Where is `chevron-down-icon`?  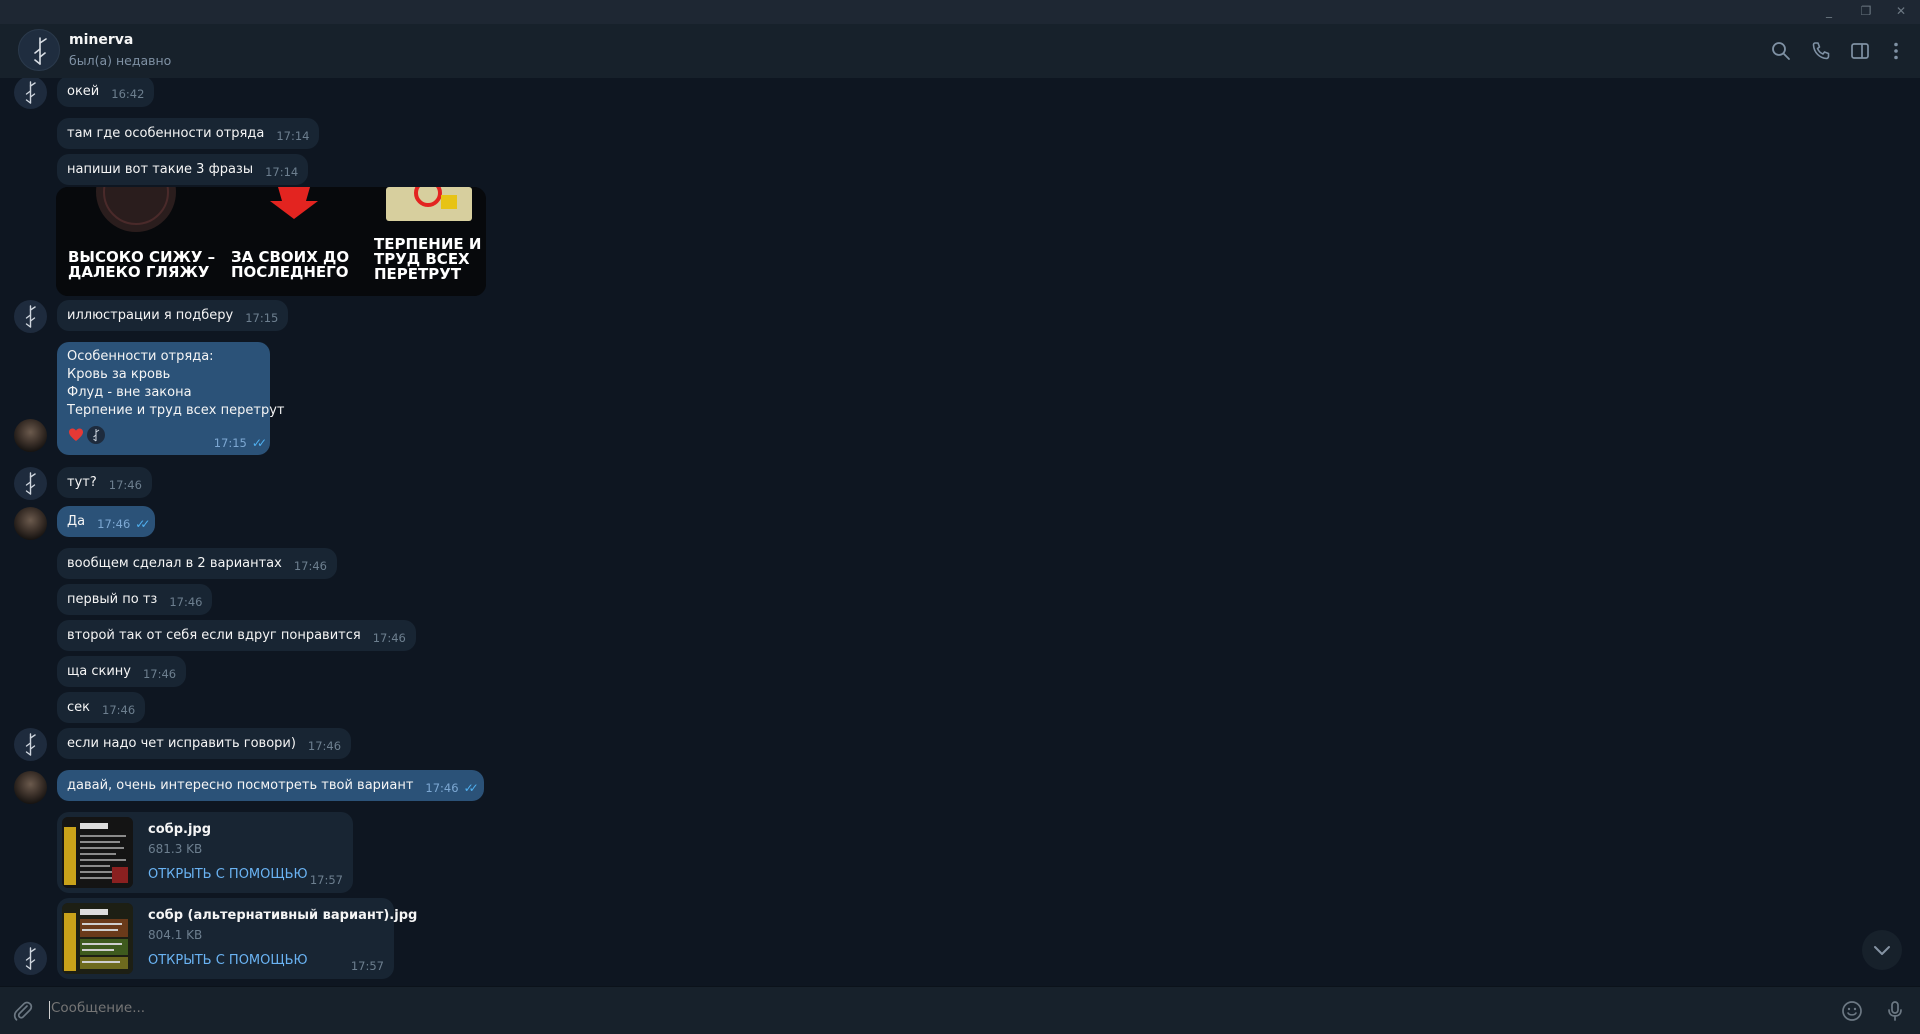 chevron-down-icon is located at coordinates (1882, 950).